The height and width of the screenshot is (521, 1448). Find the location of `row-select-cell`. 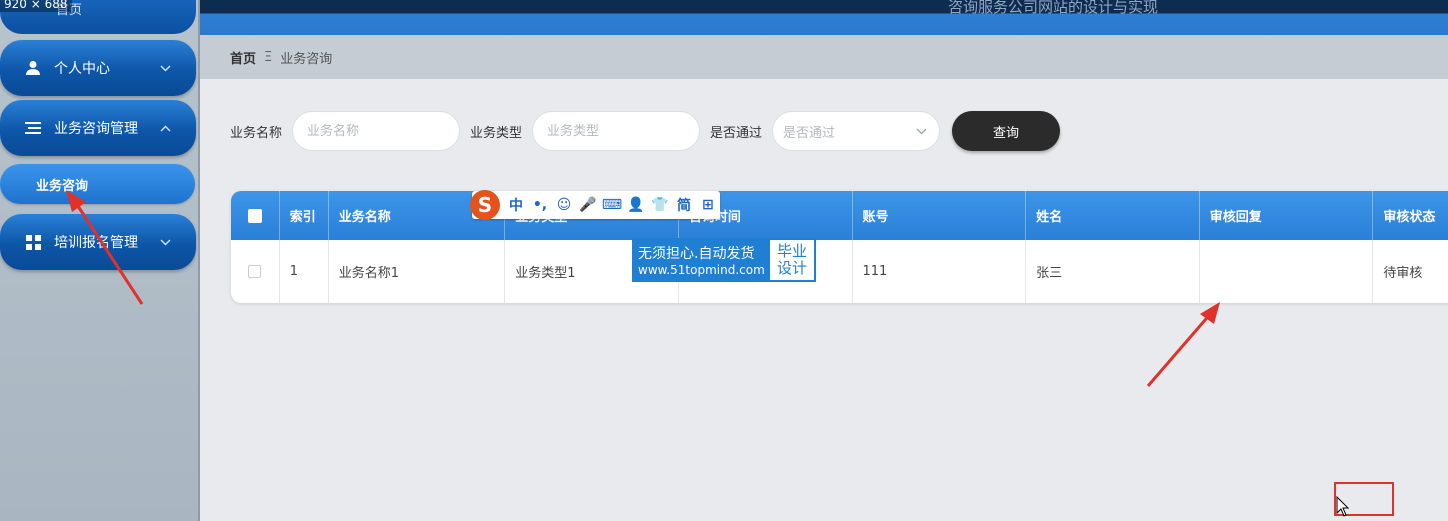

row-select-cell is located at coordinates (255, 271).